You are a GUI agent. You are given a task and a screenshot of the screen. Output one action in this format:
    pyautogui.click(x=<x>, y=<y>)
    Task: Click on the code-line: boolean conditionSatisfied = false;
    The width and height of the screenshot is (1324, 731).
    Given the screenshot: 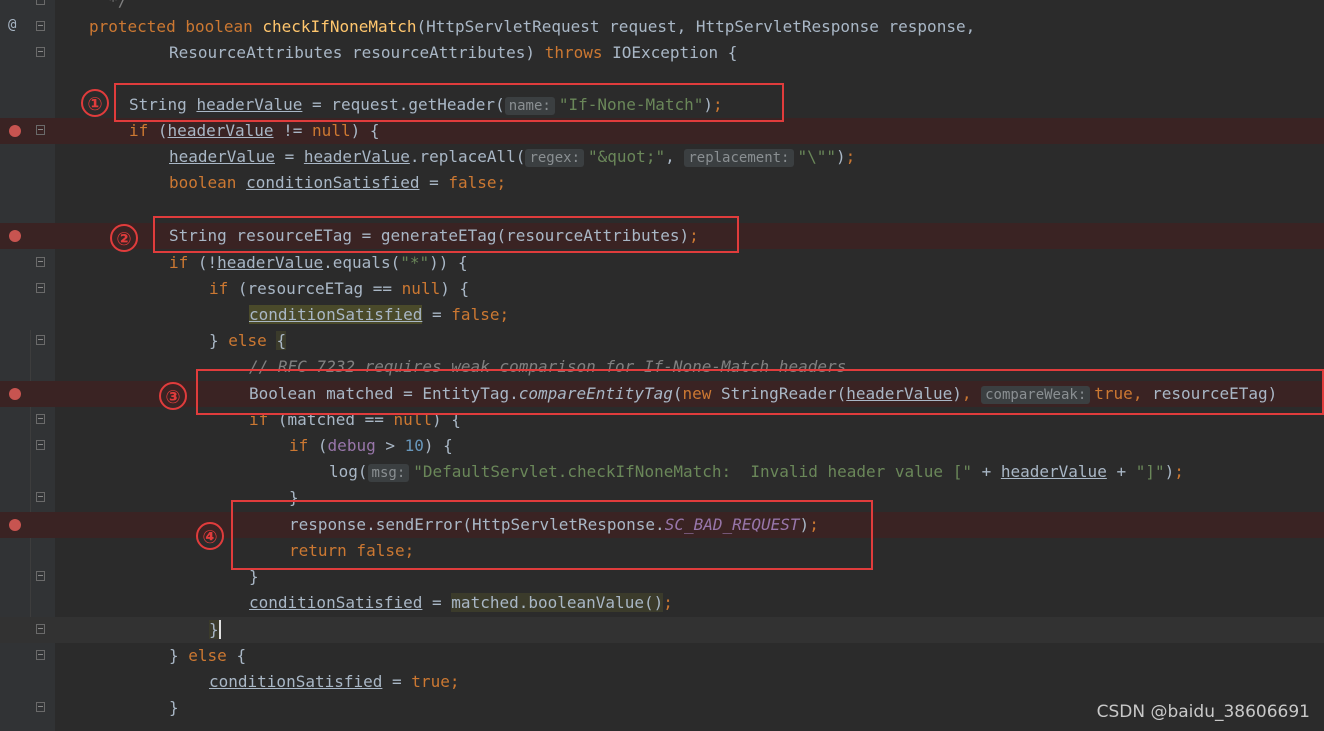 What is the action you would take?
    pyautogui.click(x=662, y=183)
    